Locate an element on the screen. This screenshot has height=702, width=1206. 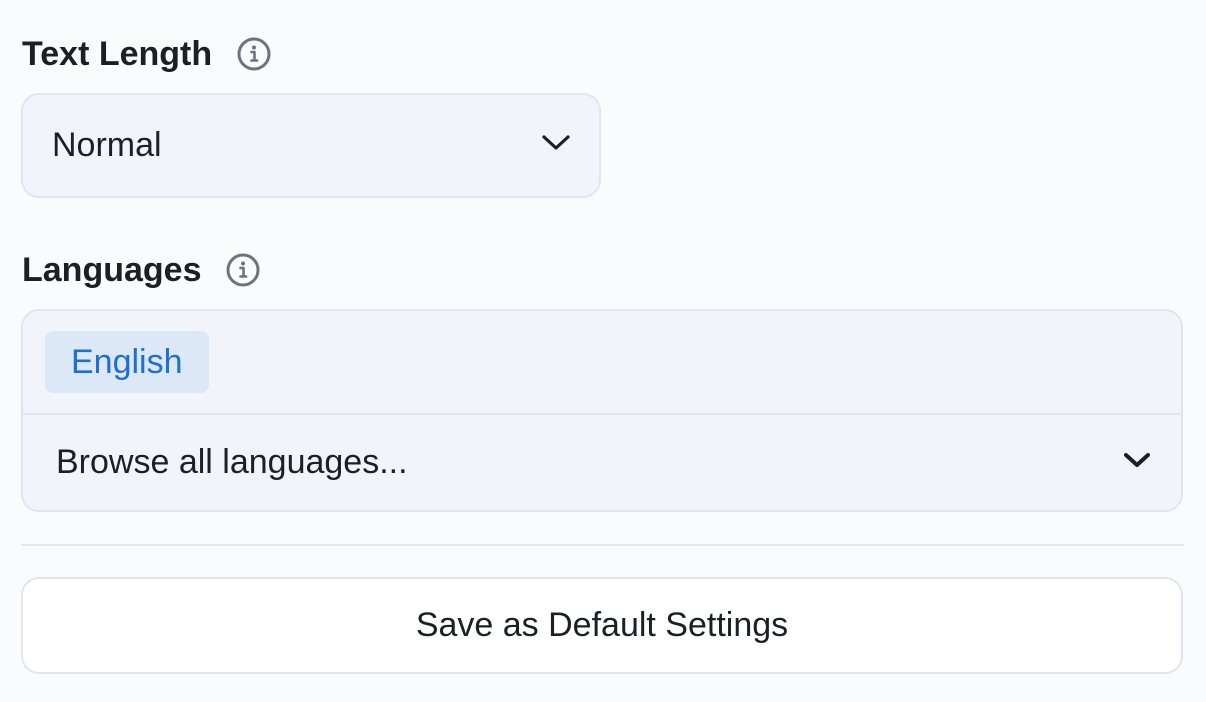
languages-label: Languages is located at coordinates (112, 269).